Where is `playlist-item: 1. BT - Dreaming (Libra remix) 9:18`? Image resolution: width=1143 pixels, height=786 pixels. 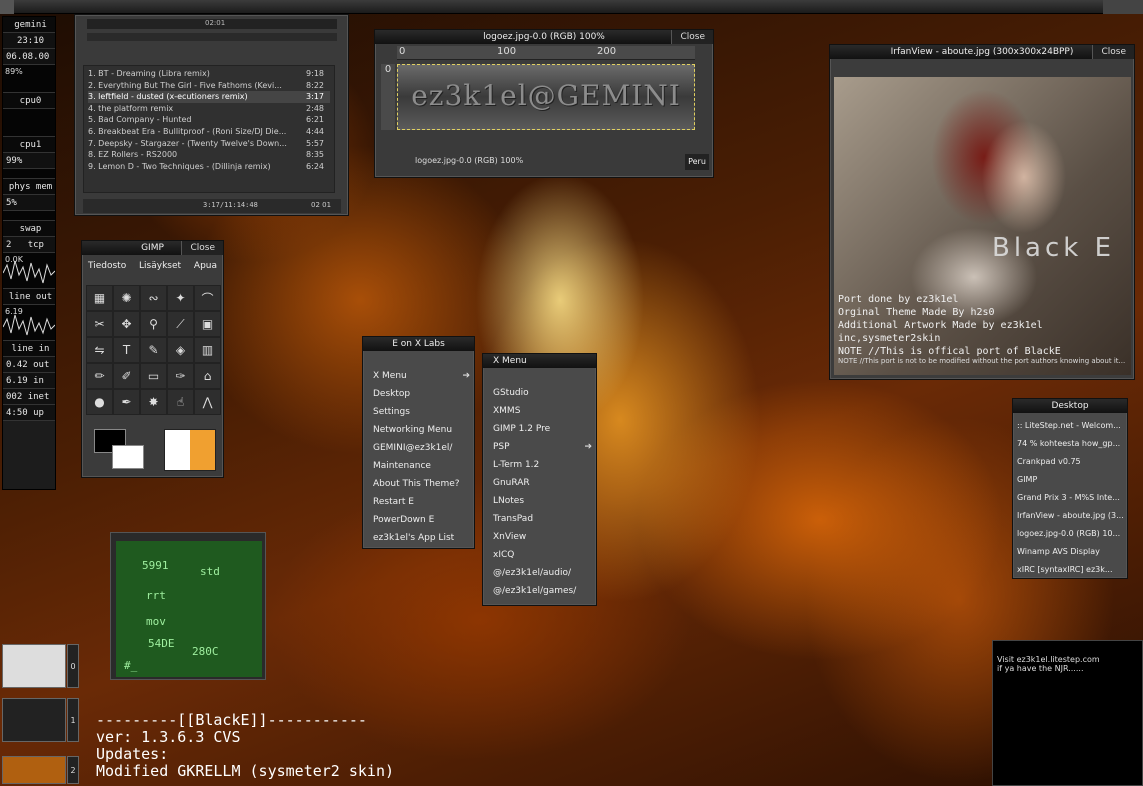 playlist-item: 1. BT - Dreaming (Libra remix) 9:18 is located at coordinates (209, 74).